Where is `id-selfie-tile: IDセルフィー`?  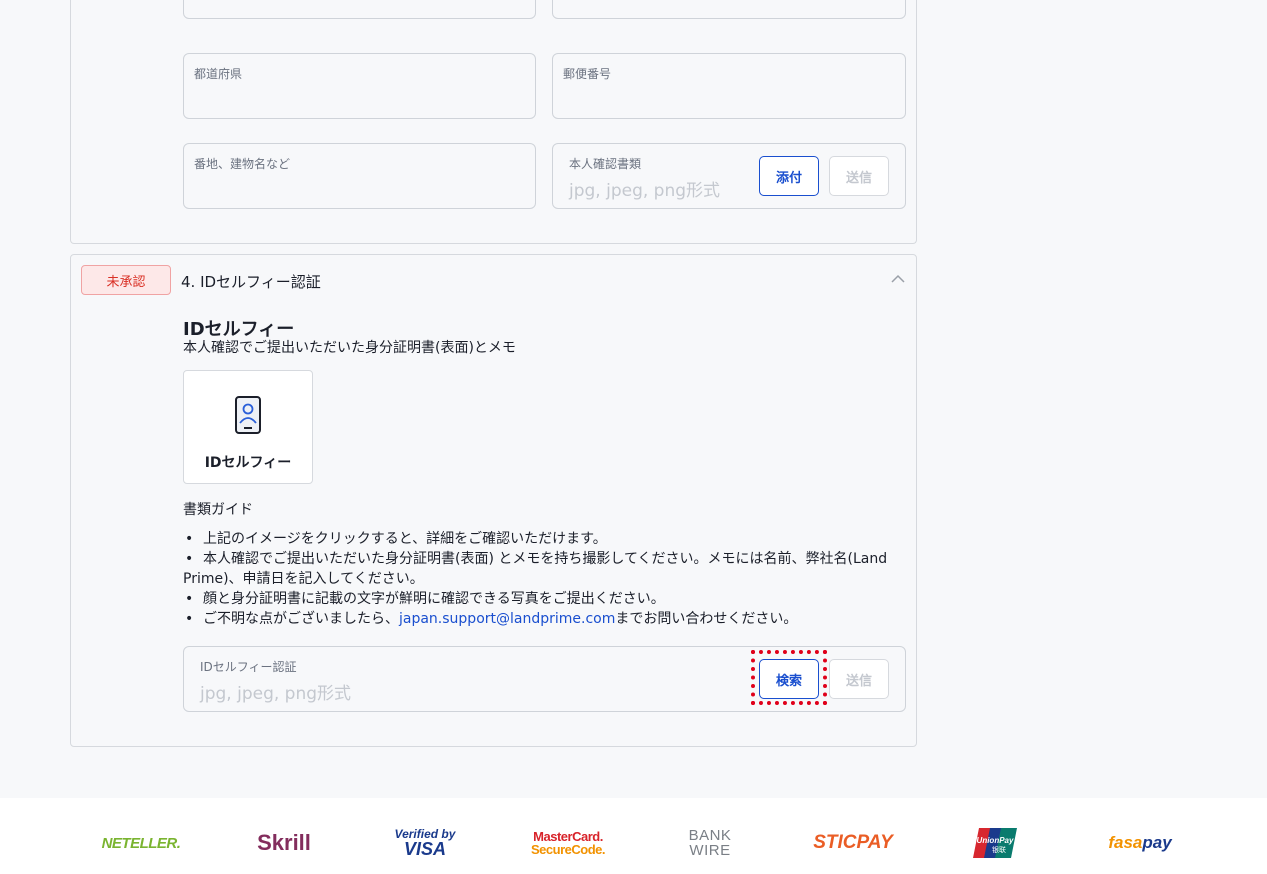
id-selfie-tile: IDセルフィー is located at coordinates (248, 427).